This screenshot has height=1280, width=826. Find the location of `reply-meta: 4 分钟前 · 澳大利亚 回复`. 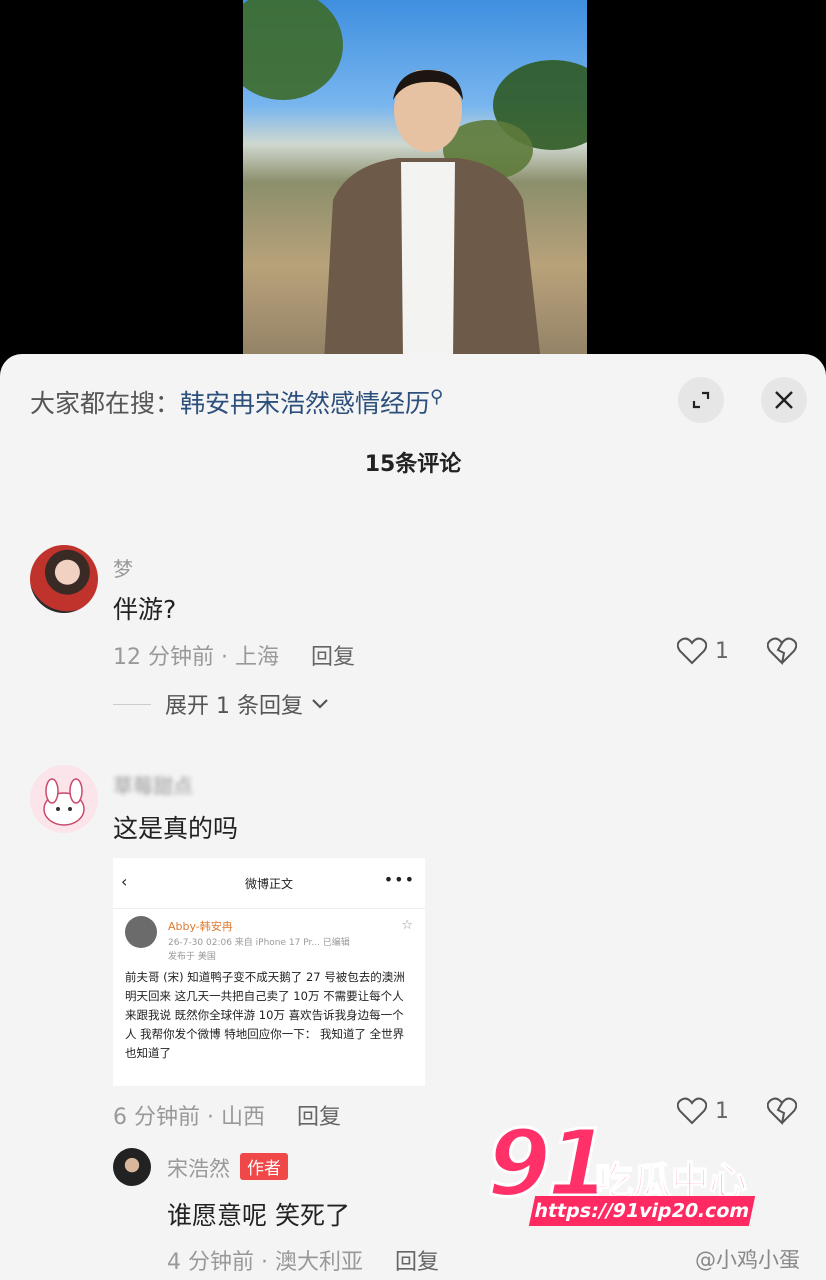

reply-meta: 4 分钟前 · 澳大利亚 回复 is located at coordinates (303, 1260).